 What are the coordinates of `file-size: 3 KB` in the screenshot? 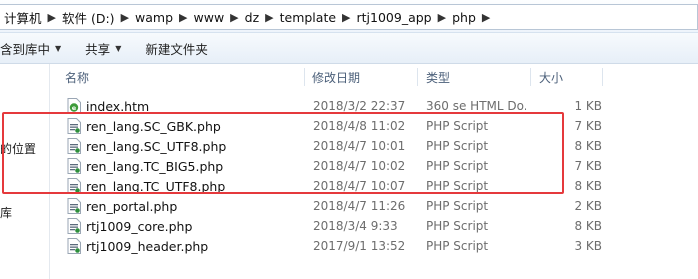 It's located at (588, 246).